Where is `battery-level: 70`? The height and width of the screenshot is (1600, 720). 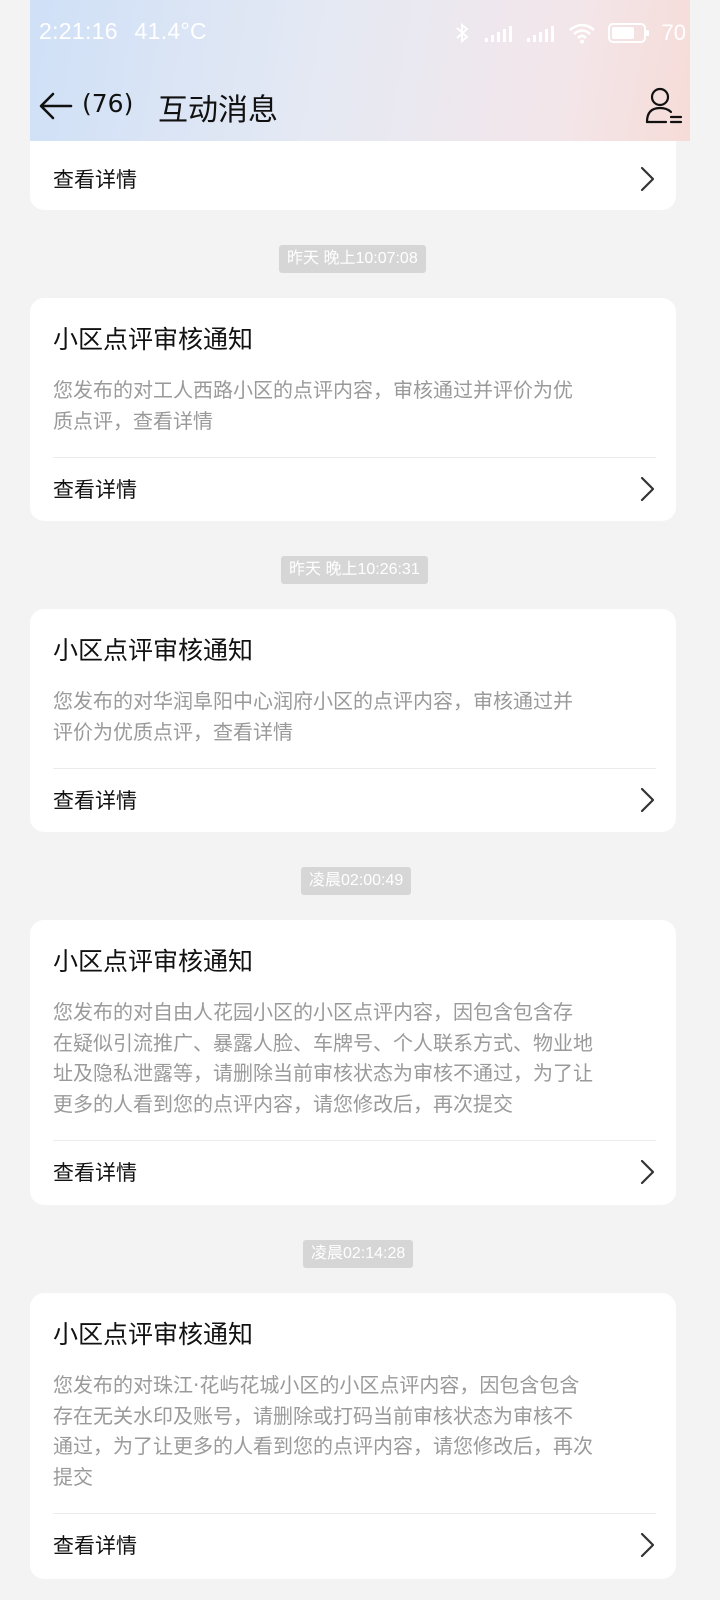 battery-level: 70 is located at coordinates (673, 32).